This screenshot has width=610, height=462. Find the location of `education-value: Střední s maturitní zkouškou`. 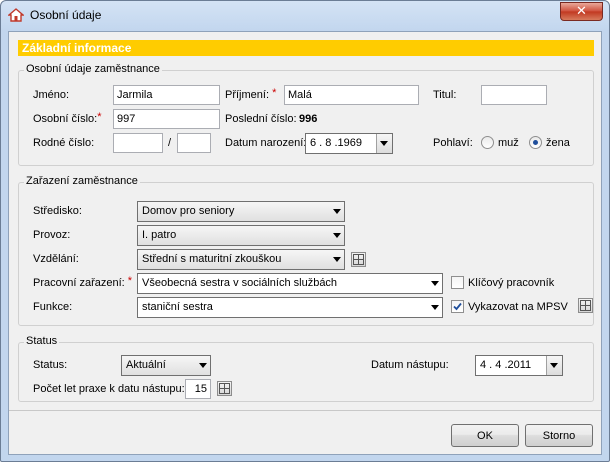

education-value: Střední s maturitní zkouškou is located at coordinates (212, 259).